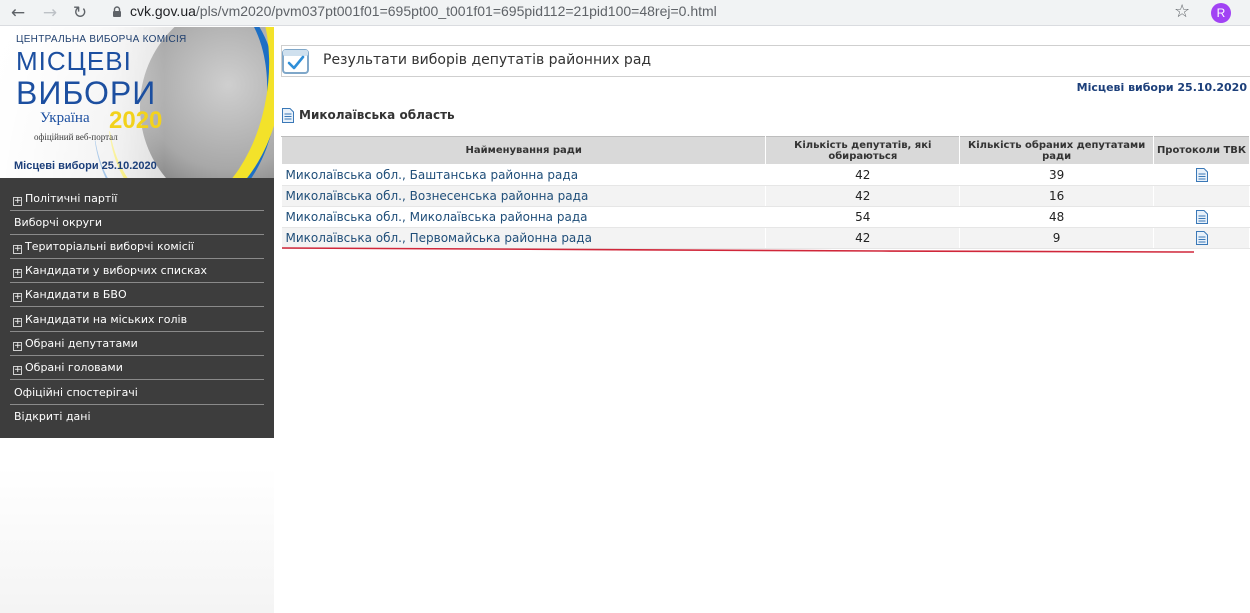 This screenshot has height=613, width=1250. Describe the element at coordinates (137, 199) in the screenshot. I see `sidebar-item-political-parties: + Політичні партії` at that location.